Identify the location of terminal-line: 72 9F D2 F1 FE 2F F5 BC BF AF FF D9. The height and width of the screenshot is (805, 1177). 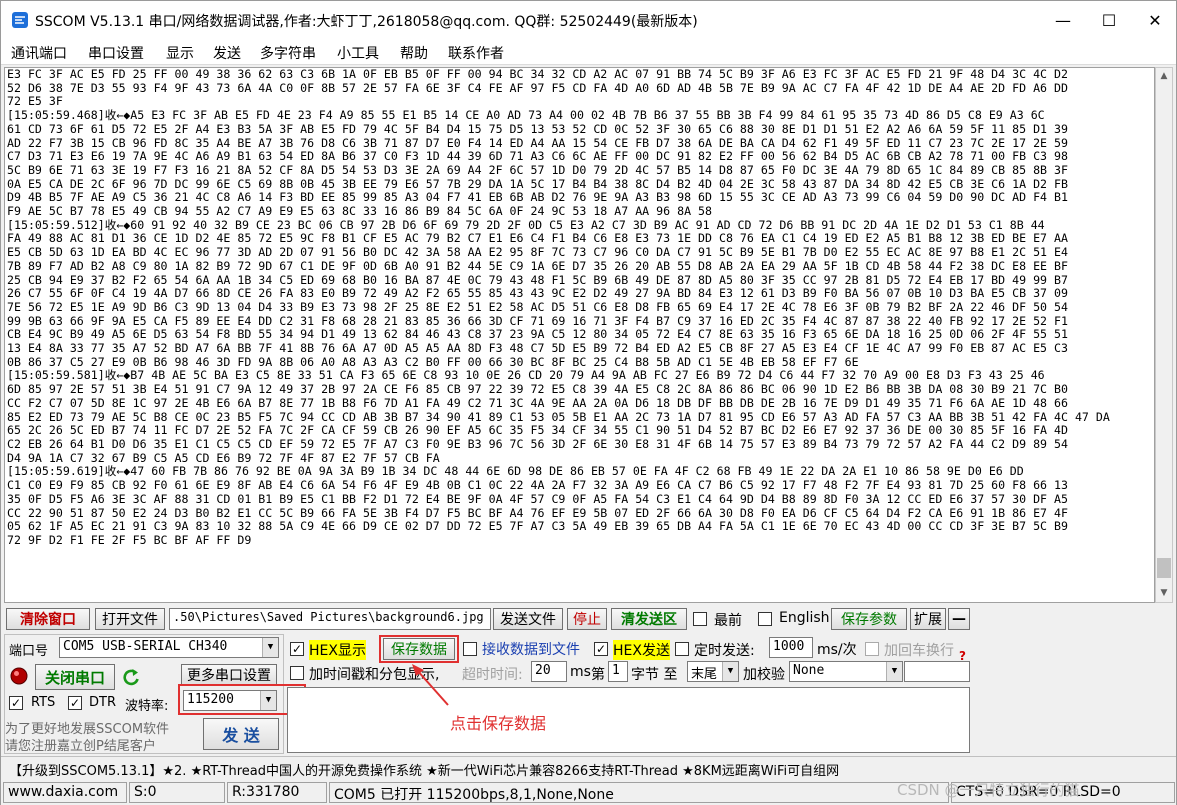
(129, 539).